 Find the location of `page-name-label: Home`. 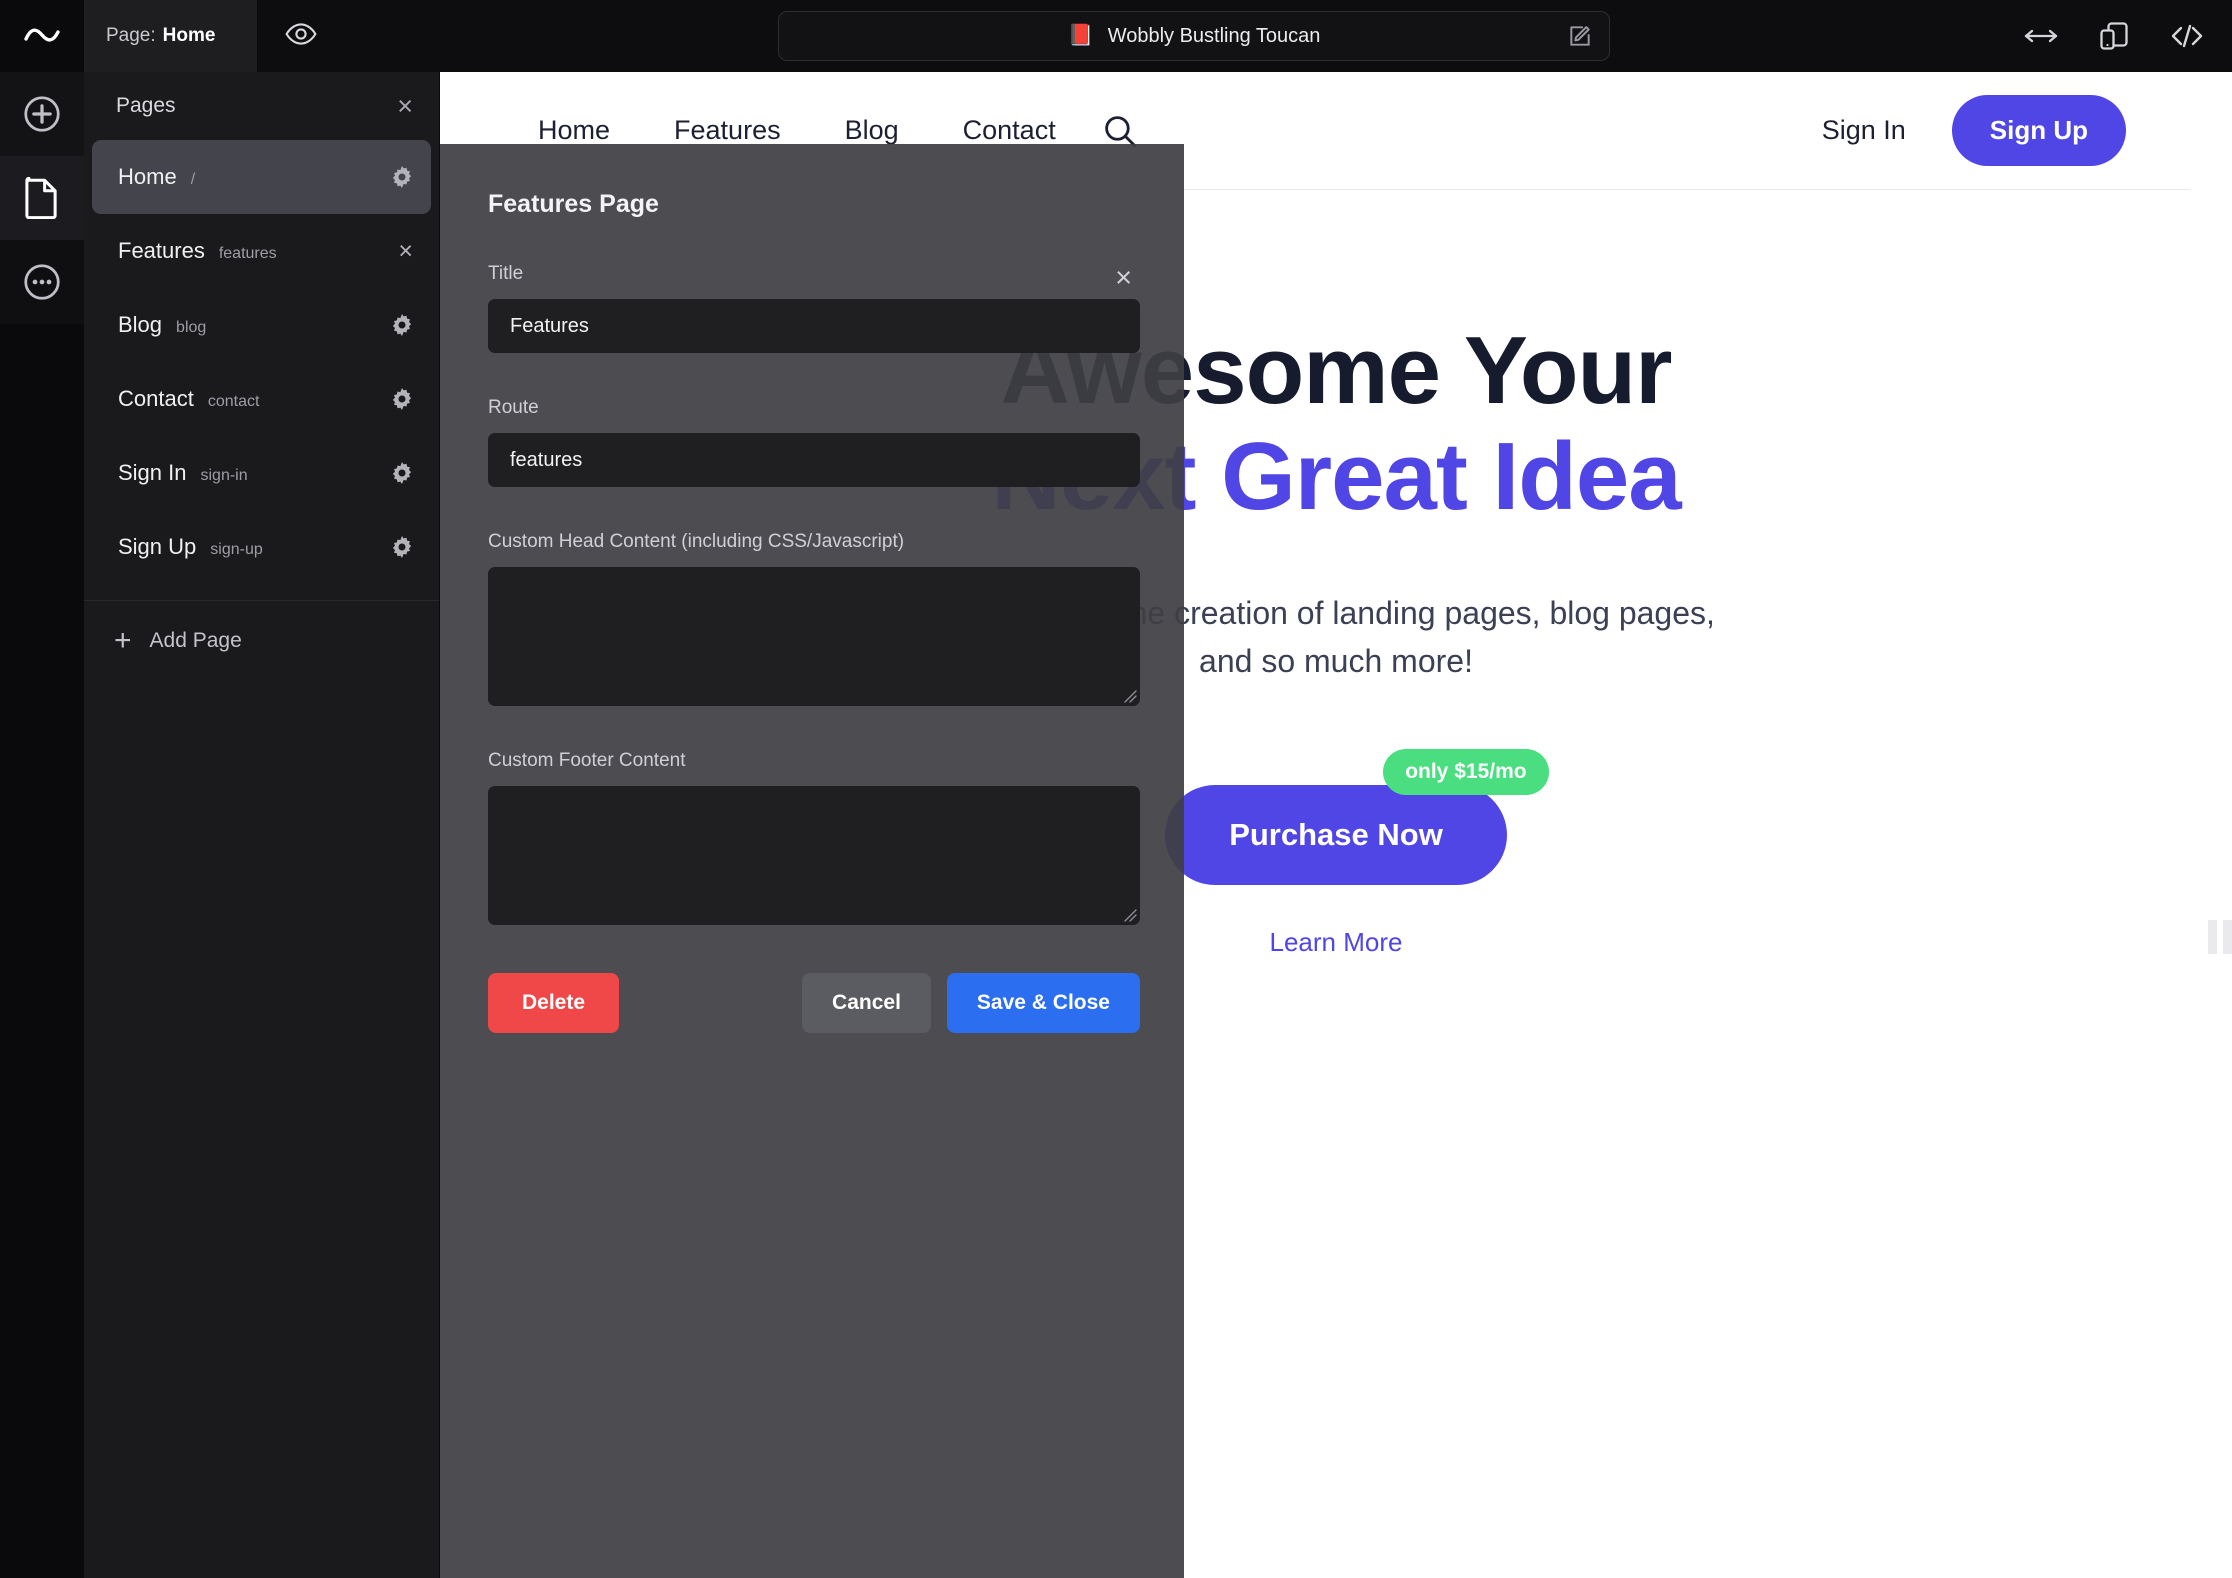

page-name-label: Home is located at coordinates (189, 35).